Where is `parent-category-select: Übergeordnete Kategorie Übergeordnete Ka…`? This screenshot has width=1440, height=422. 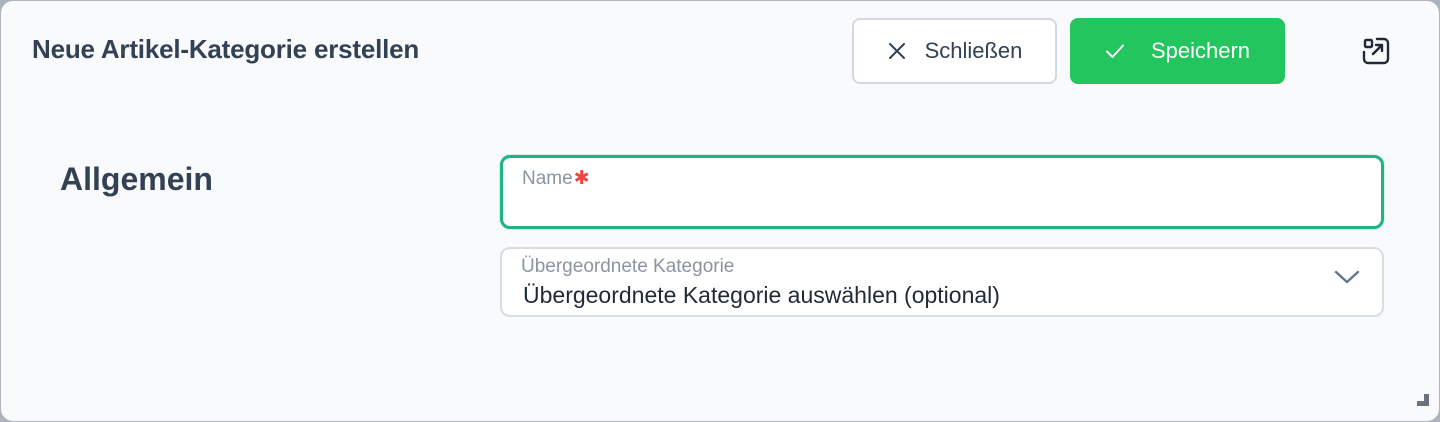 parent-category-select: Übergeordnete Kategorie Übergeordnete Ka… is located at coordinates (942, 282).